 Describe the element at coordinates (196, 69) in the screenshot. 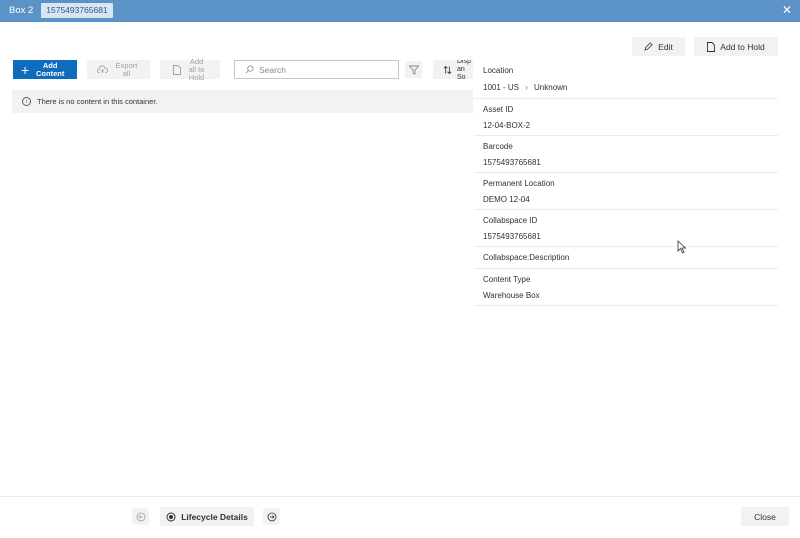

I see `add-all-to-hold-label: Add all to Hold` at that location.